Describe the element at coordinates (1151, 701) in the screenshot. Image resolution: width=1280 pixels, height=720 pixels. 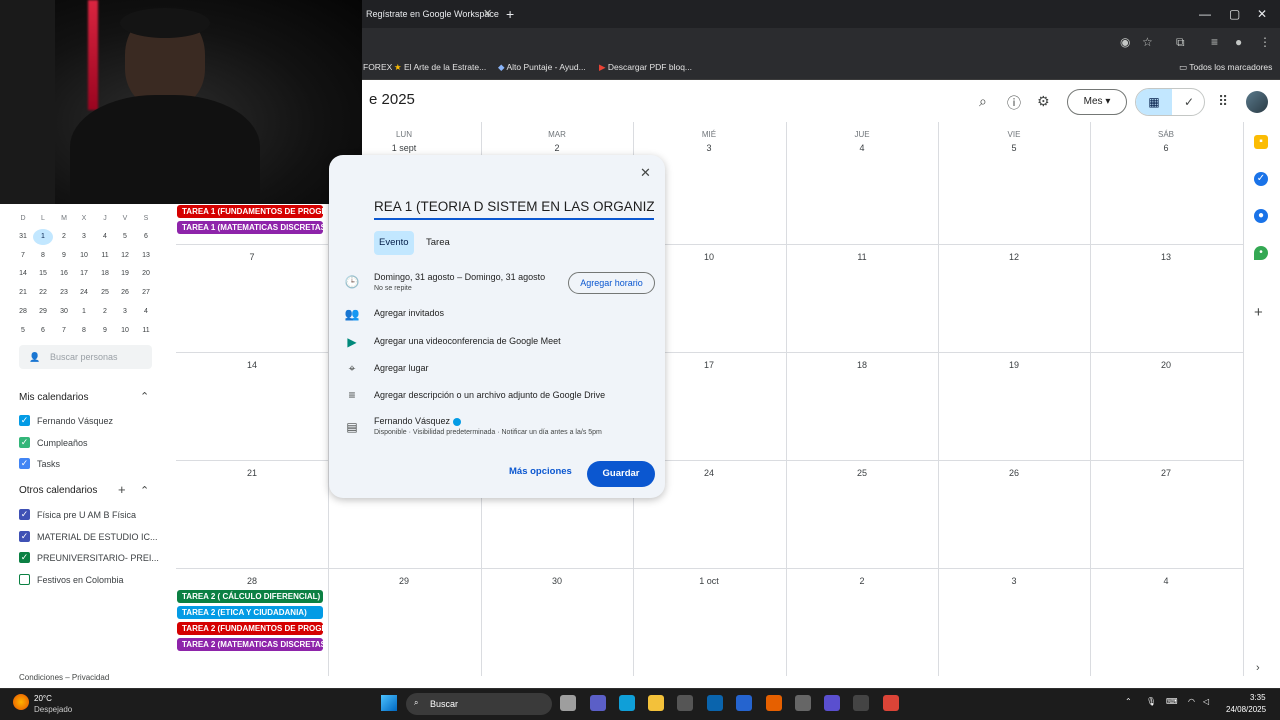
I see `microphone-icon: 🎙` at that location.